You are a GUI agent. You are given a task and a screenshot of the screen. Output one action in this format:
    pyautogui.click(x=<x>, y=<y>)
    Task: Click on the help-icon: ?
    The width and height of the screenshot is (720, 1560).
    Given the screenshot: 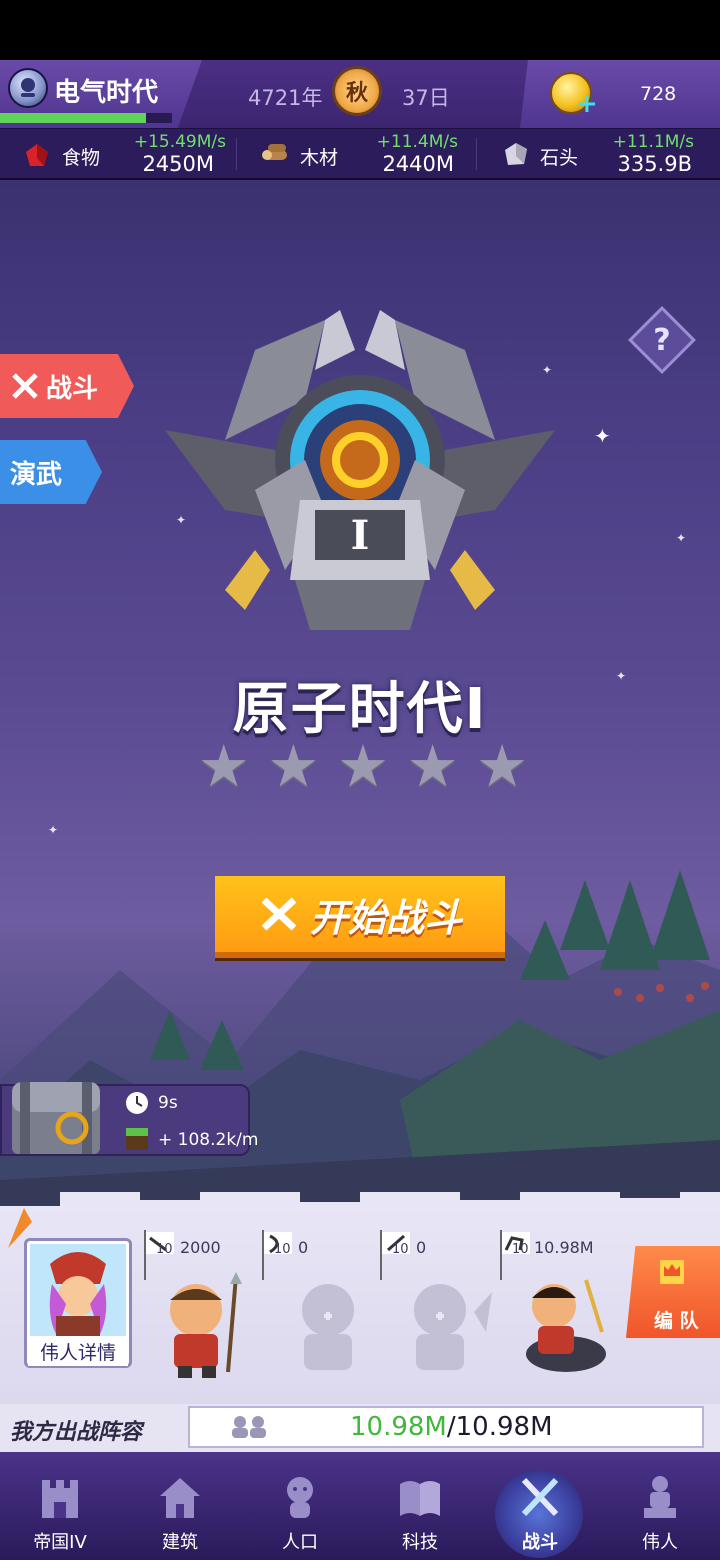 What is the action you would take?
    pyautogui.click(x=662, y=342)
    